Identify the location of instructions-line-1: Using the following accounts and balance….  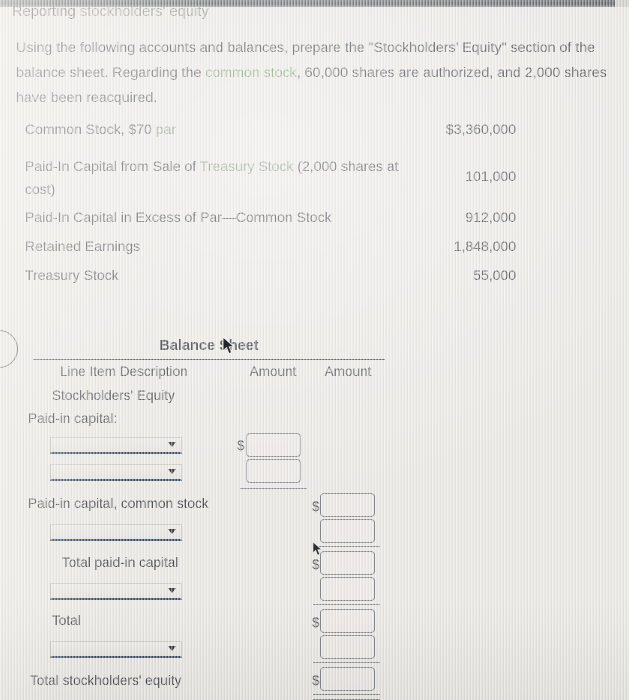
(294, 48).